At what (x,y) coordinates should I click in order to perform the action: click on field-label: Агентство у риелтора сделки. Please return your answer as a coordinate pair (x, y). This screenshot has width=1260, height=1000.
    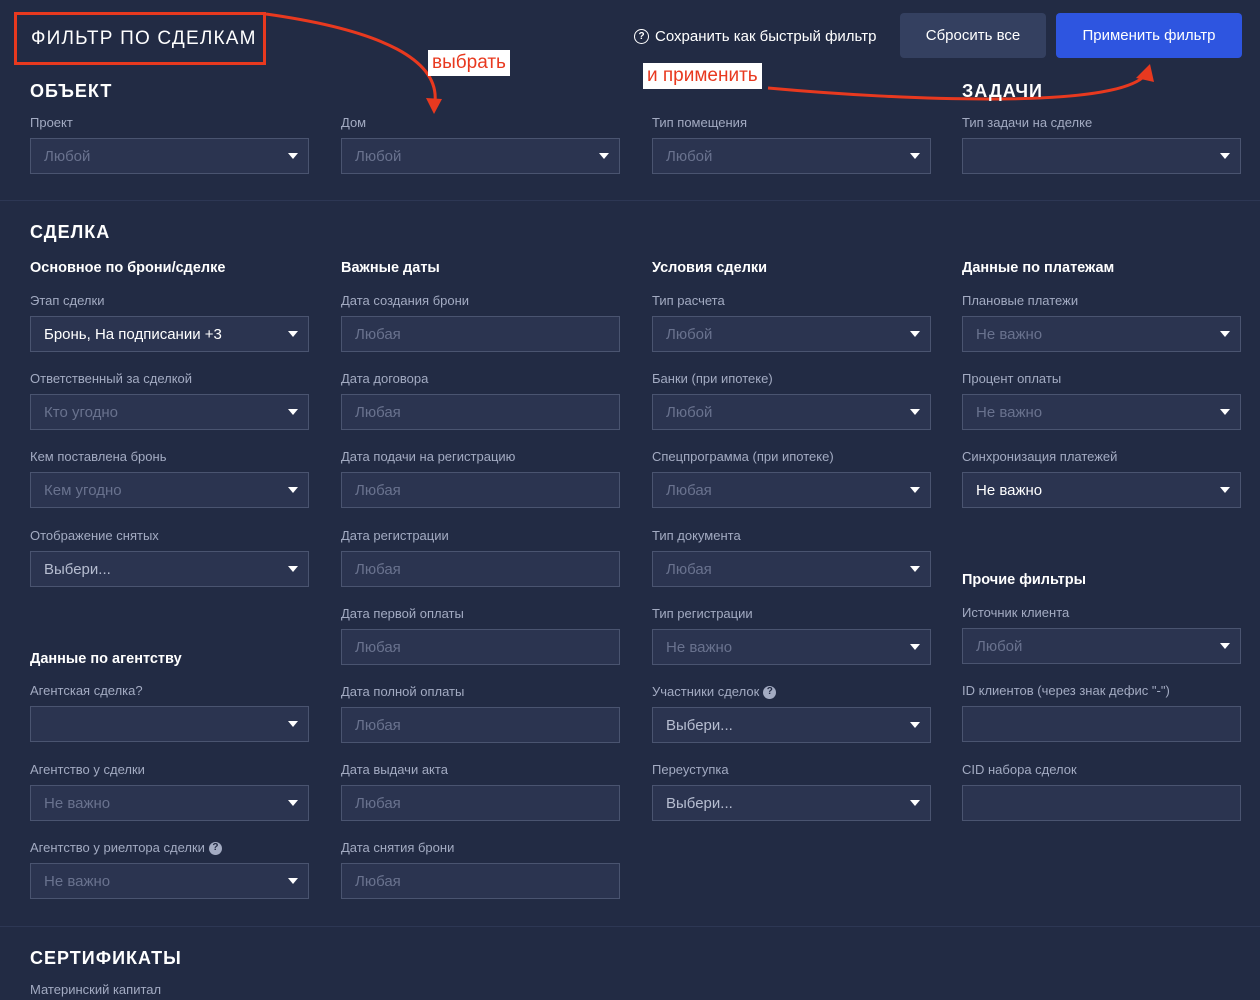
    Looking at the image, I should click on (117, 847).